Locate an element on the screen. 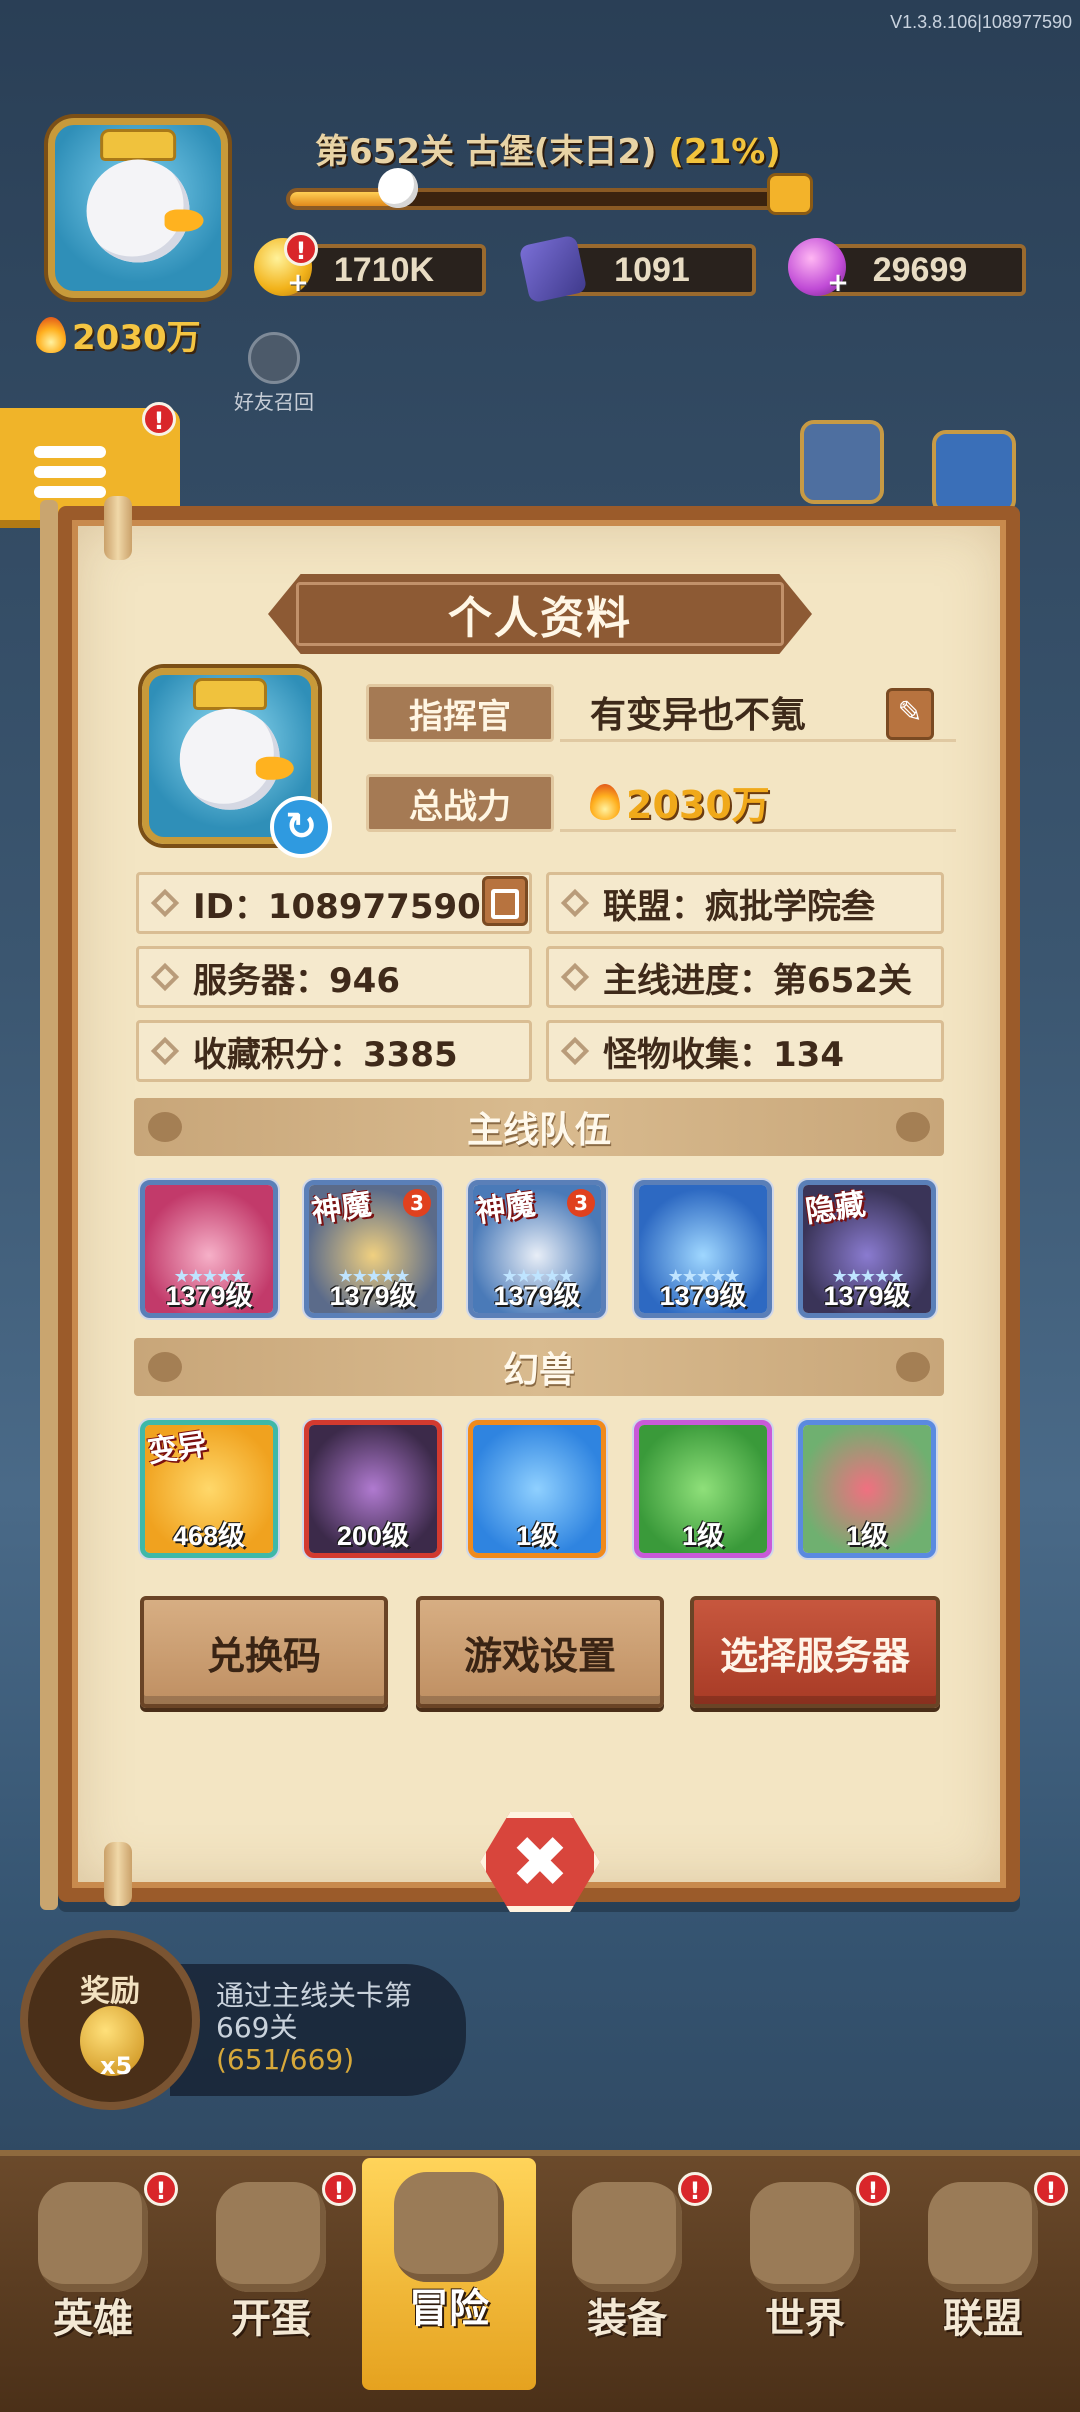 The width and height of the screenshot is (1080, 2412). reward-quest-box: 通过主线关卡第669关 (651/669) is located at coordinates (318, 2030).